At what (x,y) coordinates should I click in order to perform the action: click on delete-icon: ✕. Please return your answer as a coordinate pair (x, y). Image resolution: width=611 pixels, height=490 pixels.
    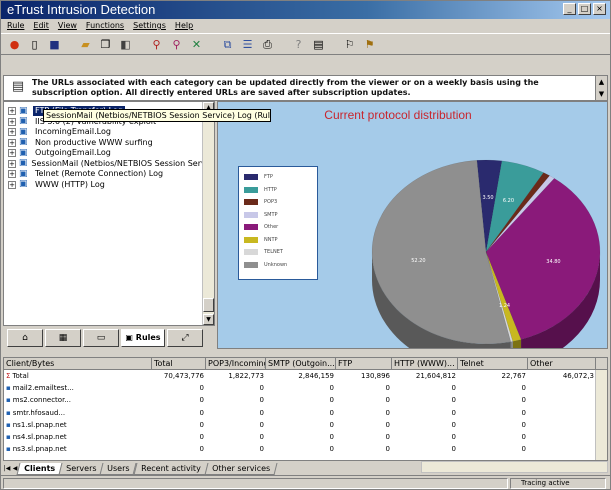
    Looking at the image, I should click on (196, 44).